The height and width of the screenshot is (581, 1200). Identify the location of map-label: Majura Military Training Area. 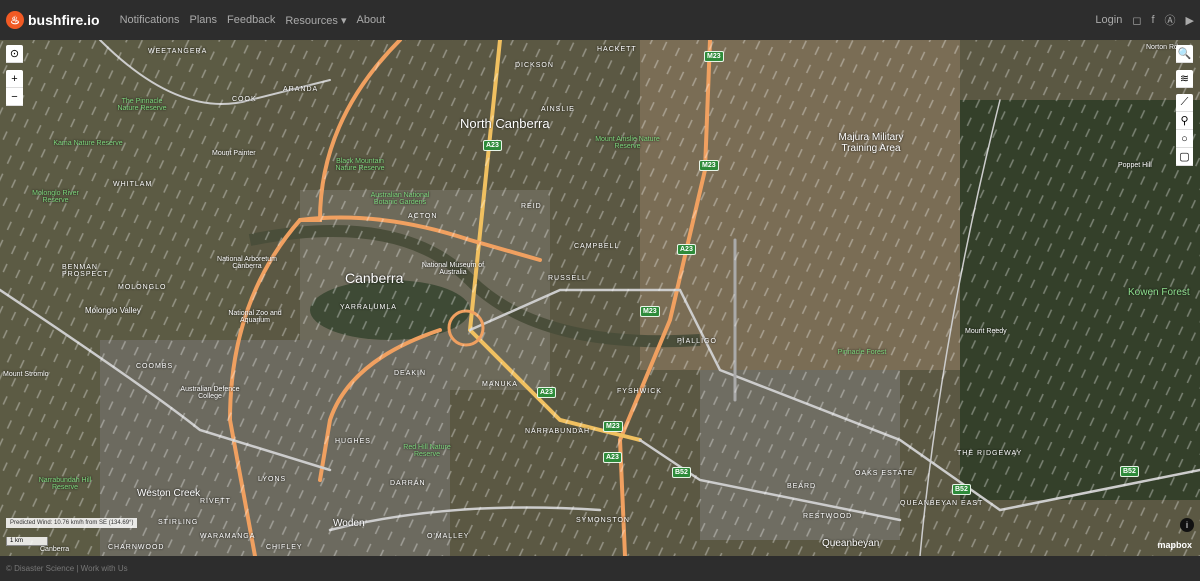
(871, 143).